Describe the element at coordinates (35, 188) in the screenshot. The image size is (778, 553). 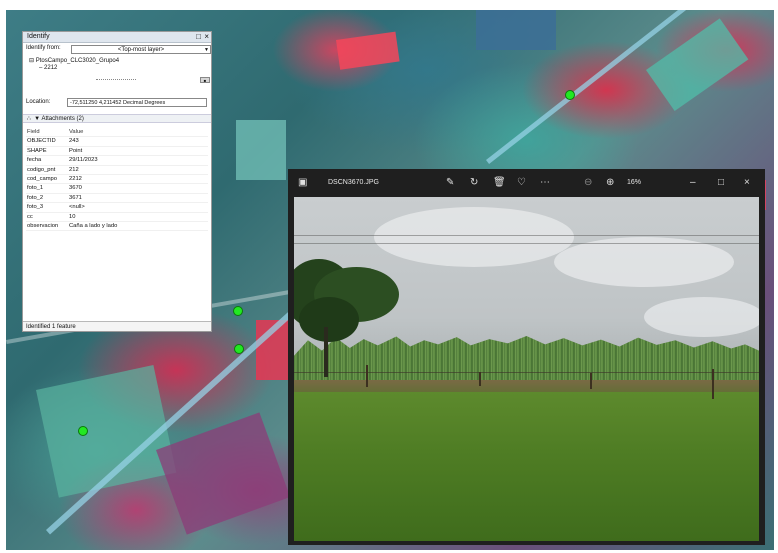
I see `field-name: foto_1` at that location.